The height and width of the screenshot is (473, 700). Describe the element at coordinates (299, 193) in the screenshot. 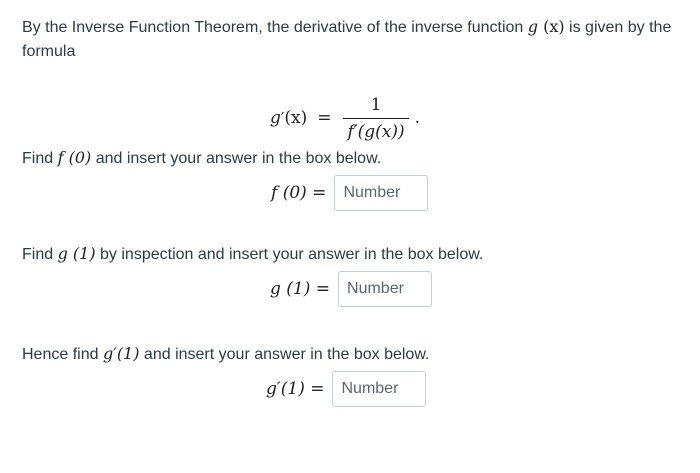

I see `question-1-lhs: f (0) =` at that location.